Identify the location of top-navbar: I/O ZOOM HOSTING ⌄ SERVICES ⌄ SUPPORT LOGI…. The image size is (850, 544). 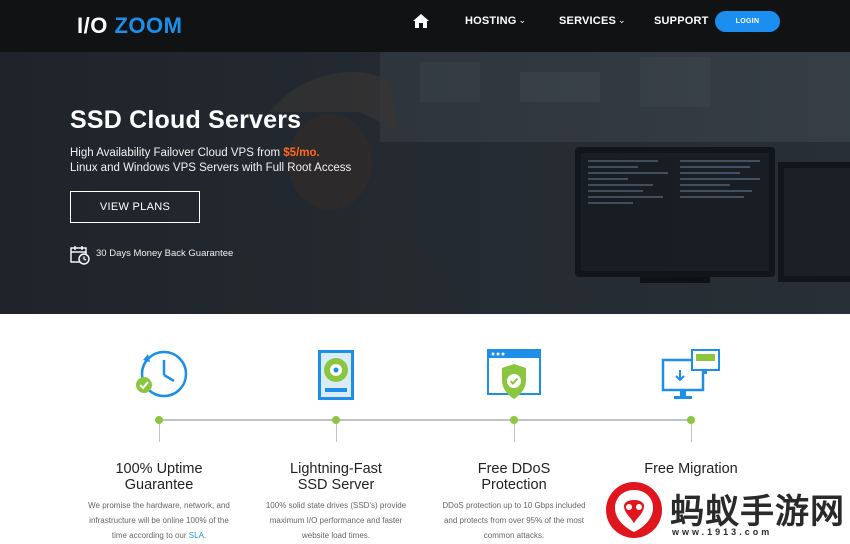
(425, 26).